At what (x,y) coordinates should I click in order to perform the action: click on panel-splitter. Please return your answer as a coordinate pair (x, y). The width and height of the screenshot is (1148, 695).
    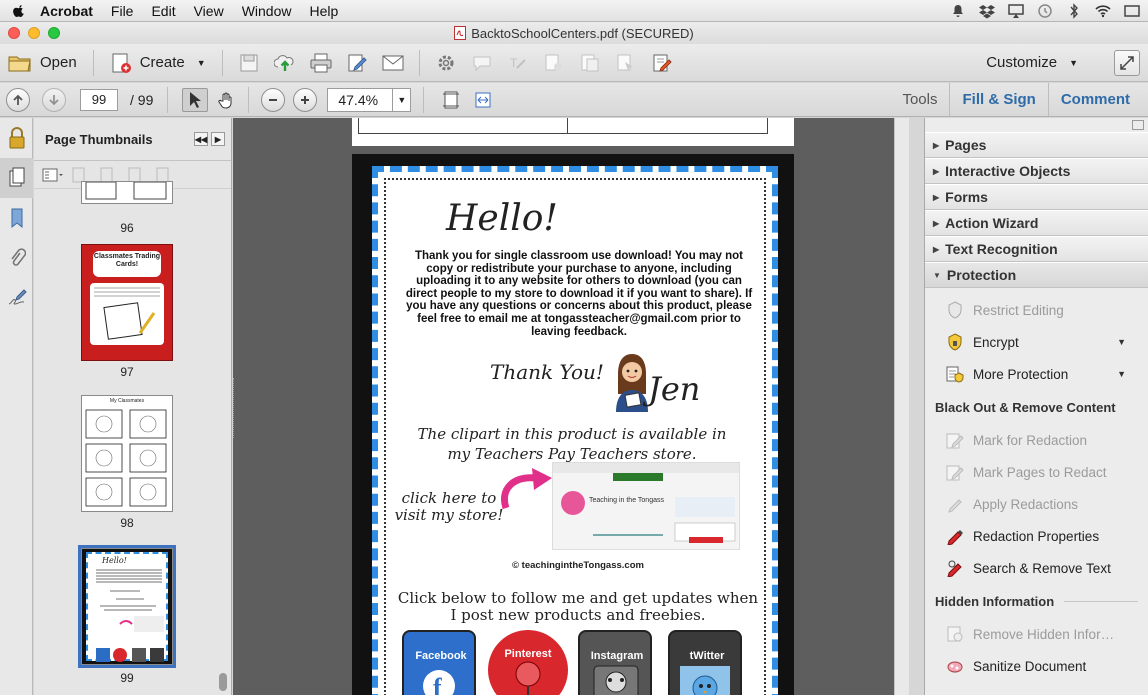
    Looking at the image, I should click on (235, 408).